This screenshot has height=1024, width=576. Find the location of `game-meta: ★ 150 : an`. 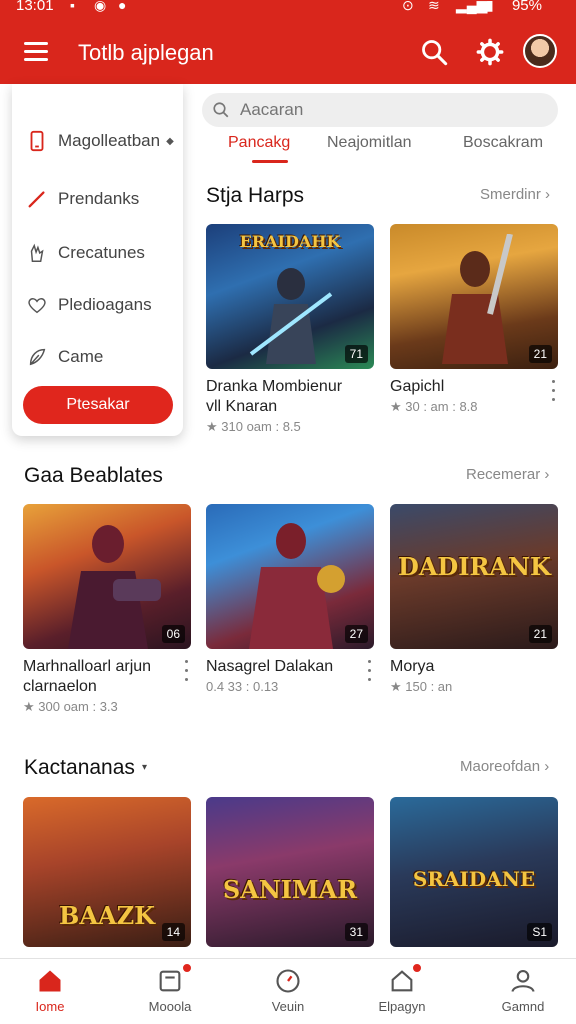

game-meta: ★ 150 : an is located at coordinates (421, 686).